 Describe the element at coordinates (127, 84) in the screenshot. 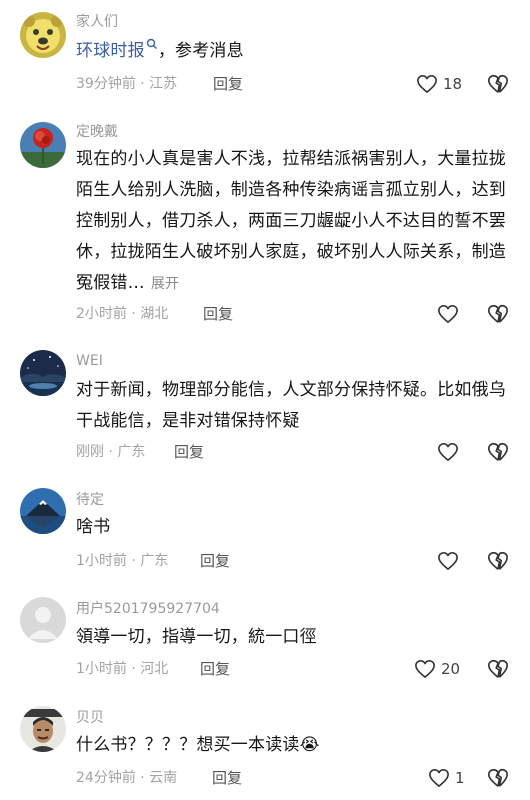

I see `time-location: 39分钟前 · 江苏` at that location.